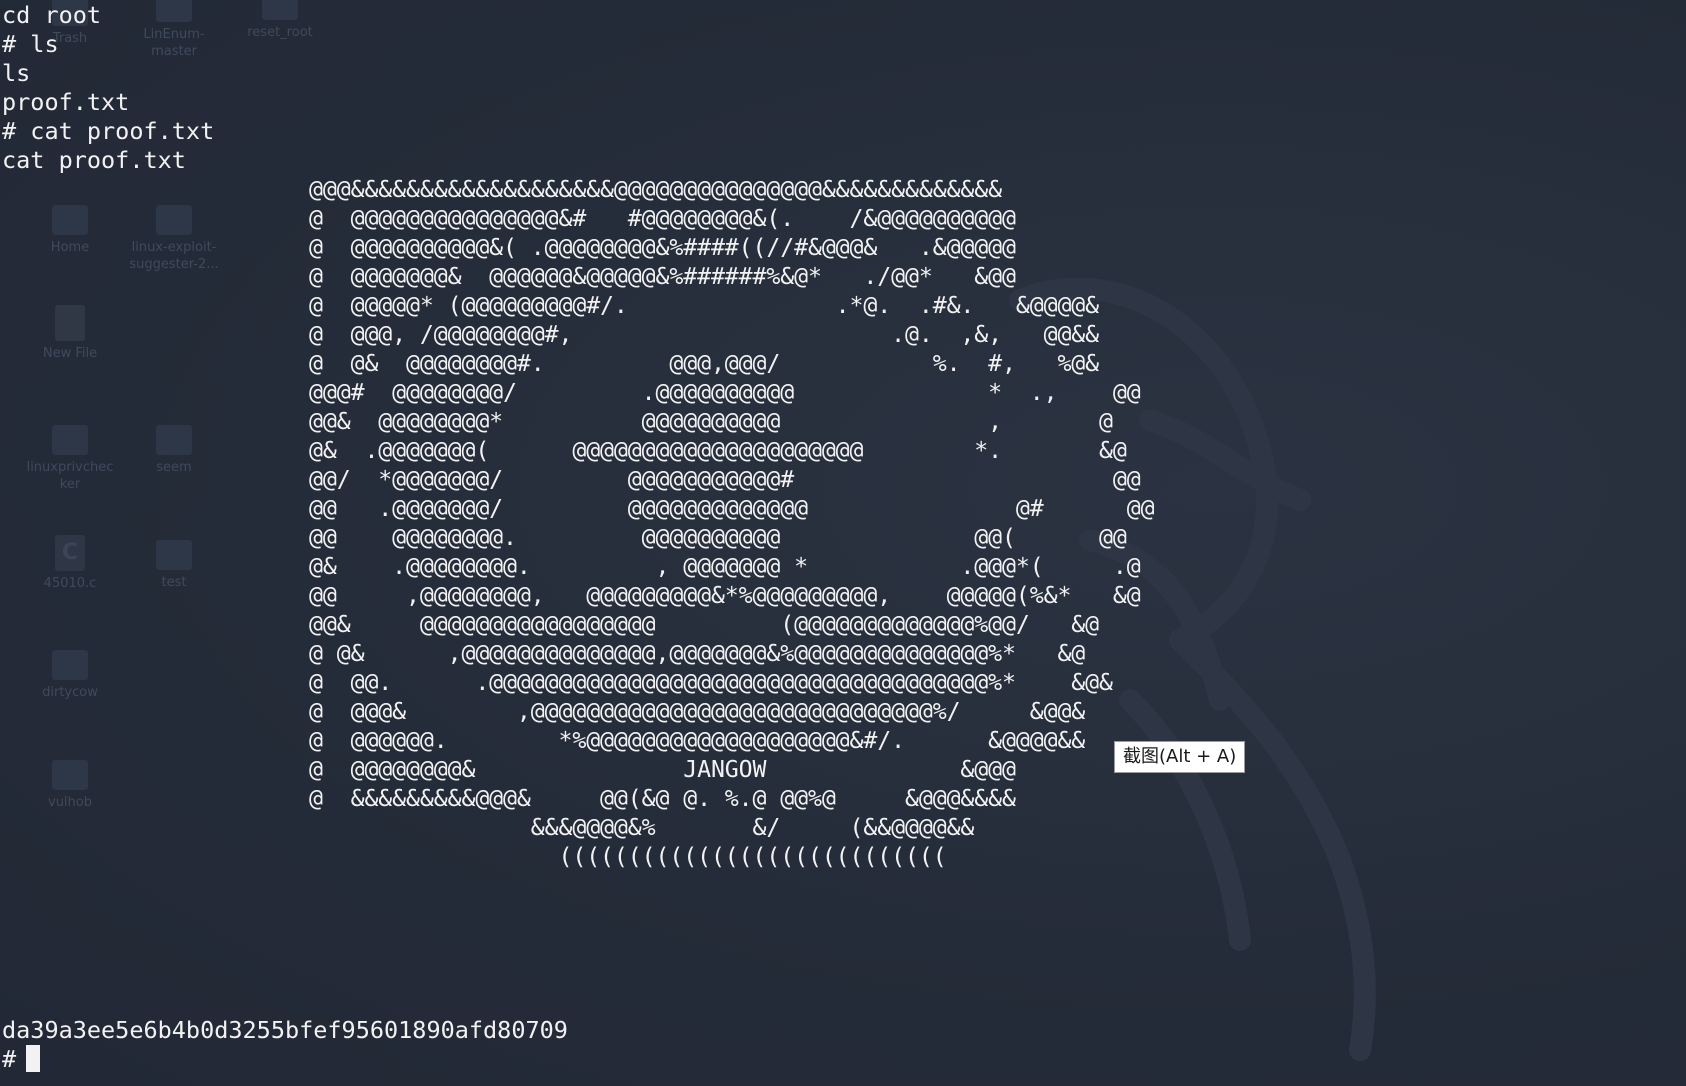  What do you see at coordinates (52, 15) in the screenshot?
I see `terminal-line: cd root` at bounding box center [52, 15].